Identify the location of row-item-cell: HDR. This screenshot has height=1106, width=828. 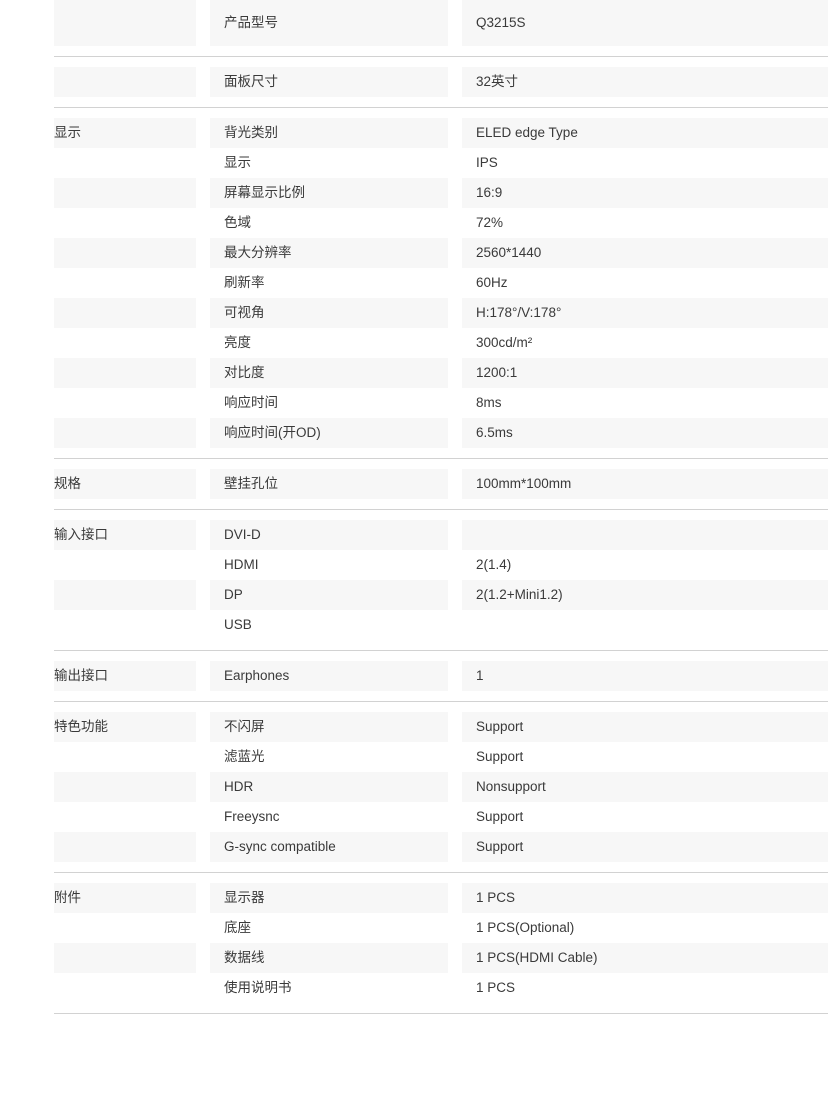
(329, 787).